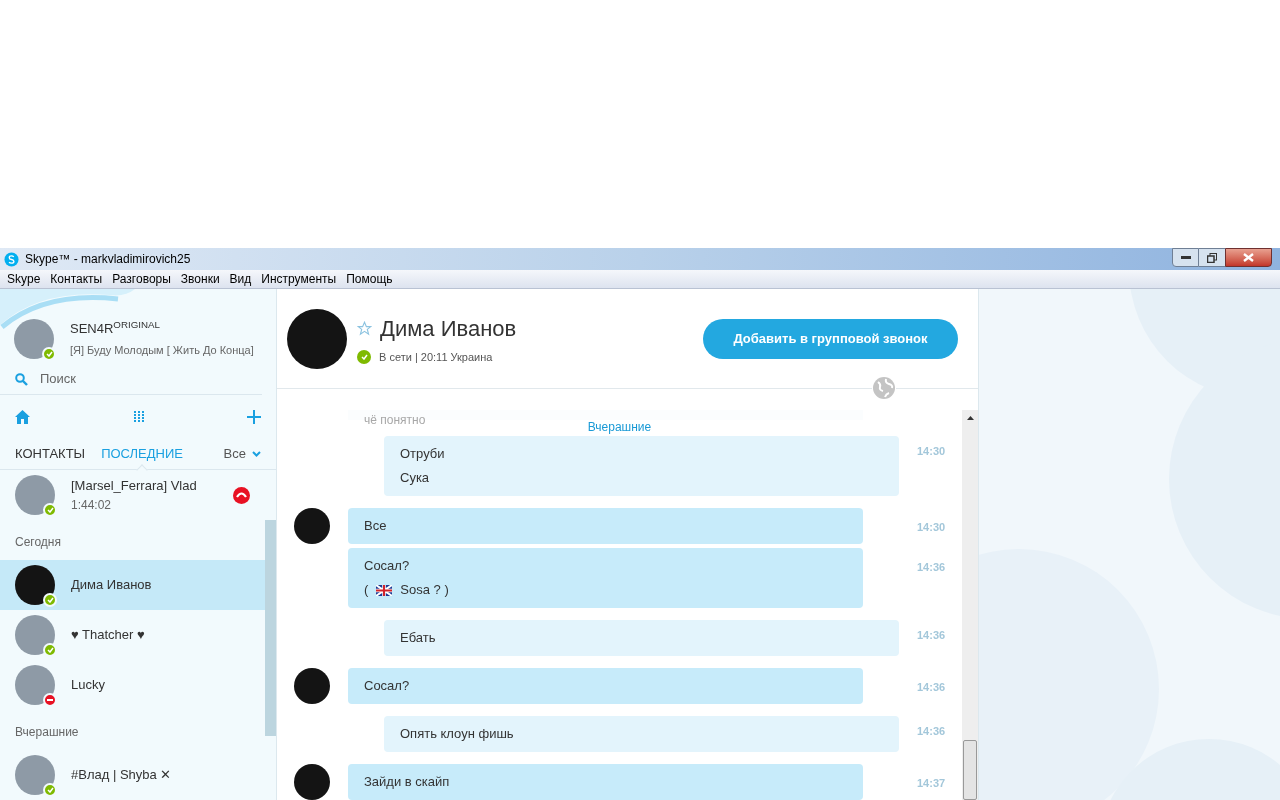 Image resolution: width=1280 pixels, height=800 pixels. I want to click on message-text: Зайди в скайп, so click(407, 782).